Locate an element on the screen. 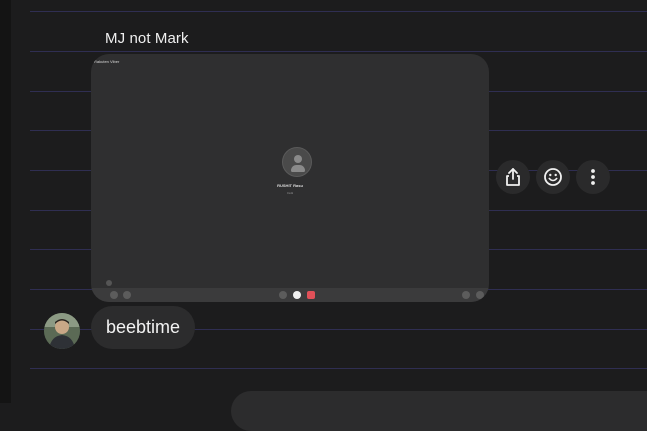 The height and width of the screenshot is (431, 647). share-icon is located at coordinates (513, 177).